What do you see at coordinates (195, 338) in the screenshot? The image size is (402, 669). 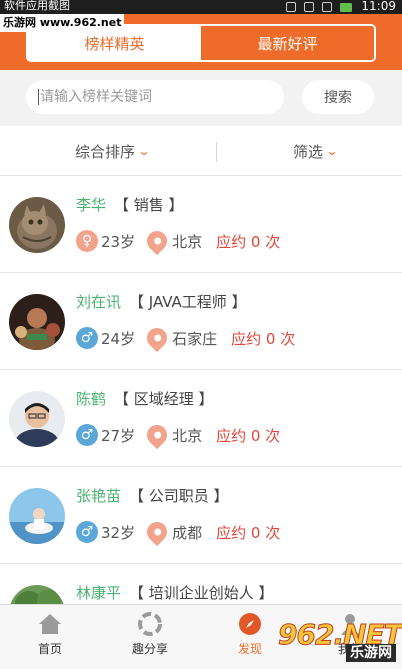 I see `city: 石家庄` at bounding box center [195, 338].